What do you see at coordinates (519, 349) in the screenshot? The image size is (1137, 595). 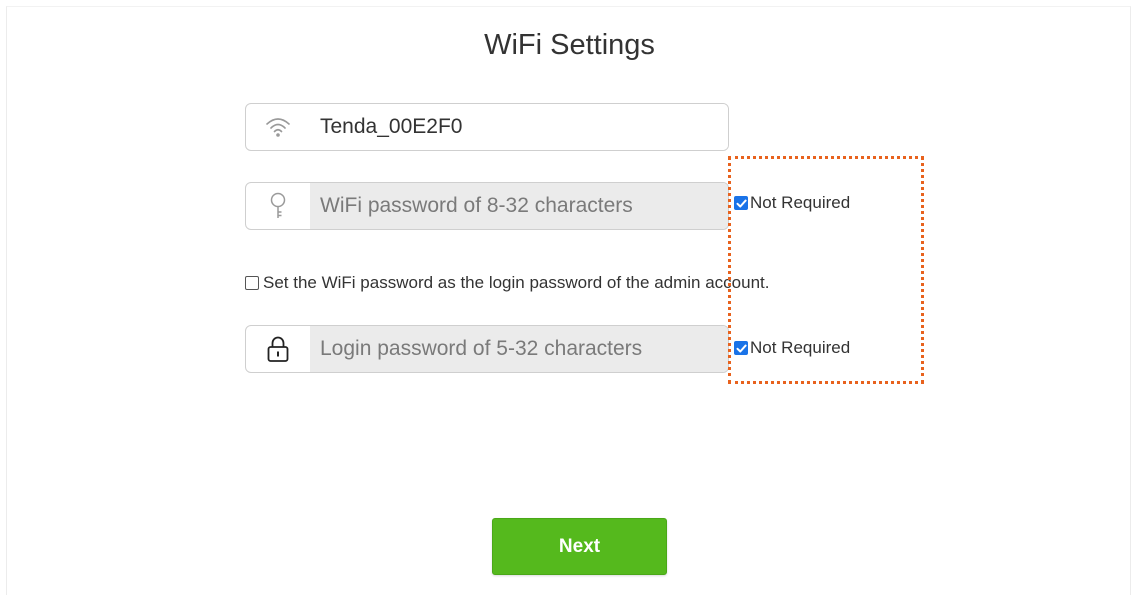 I see `login-password-input` at bounding box center [519, 349].